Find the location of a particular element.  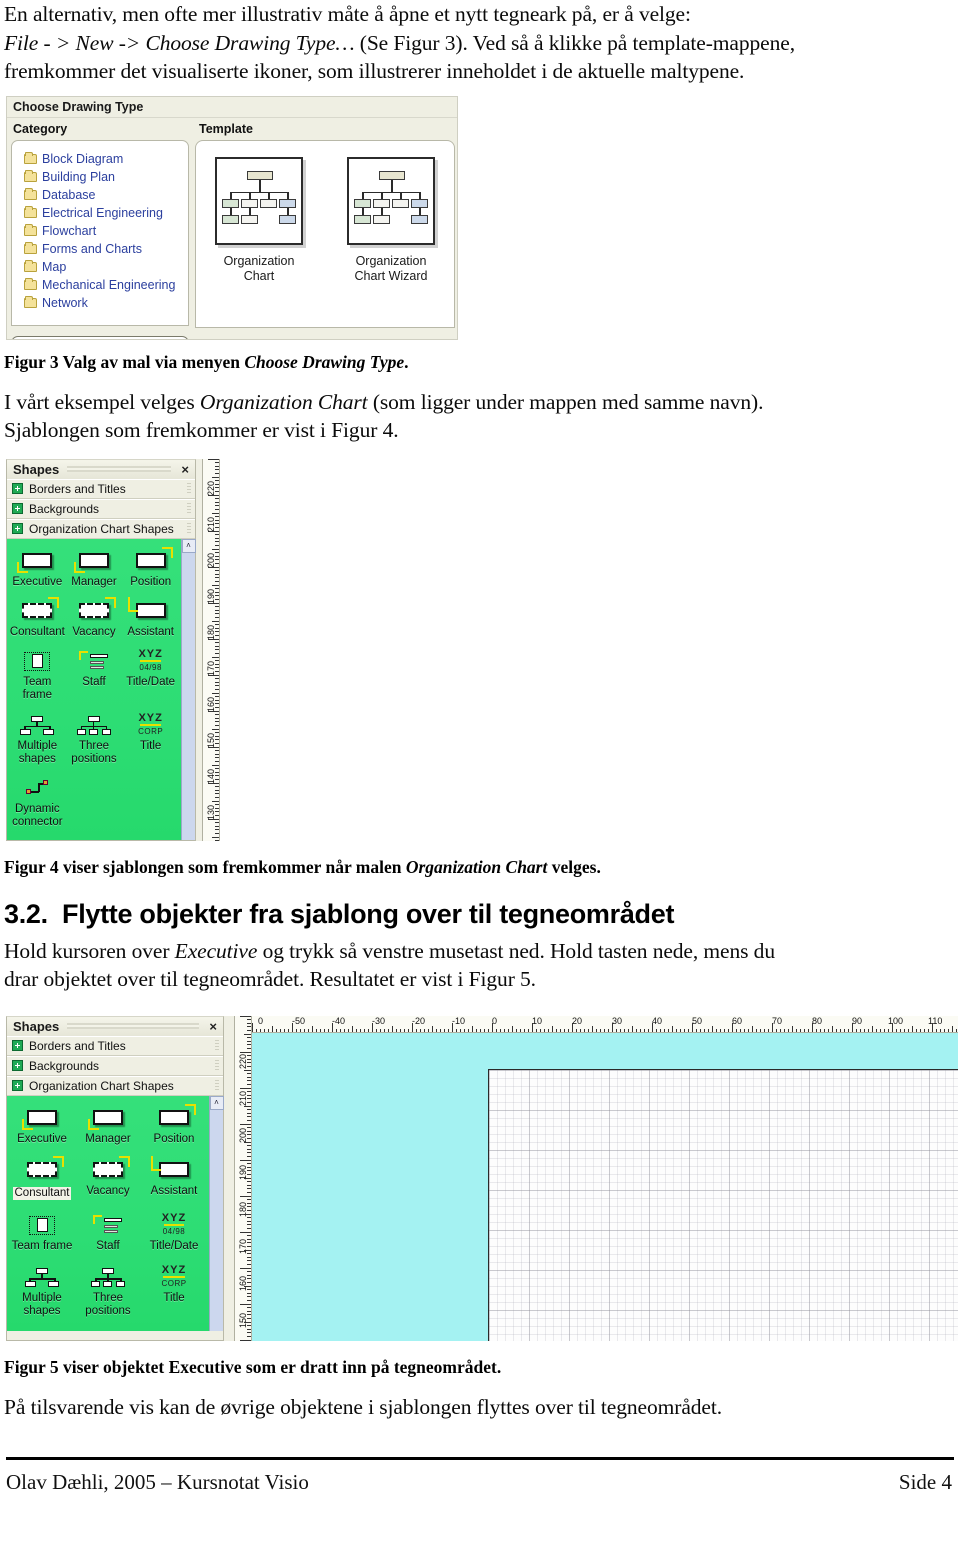

caption-suffix: . is located at coordinates (406, 361).